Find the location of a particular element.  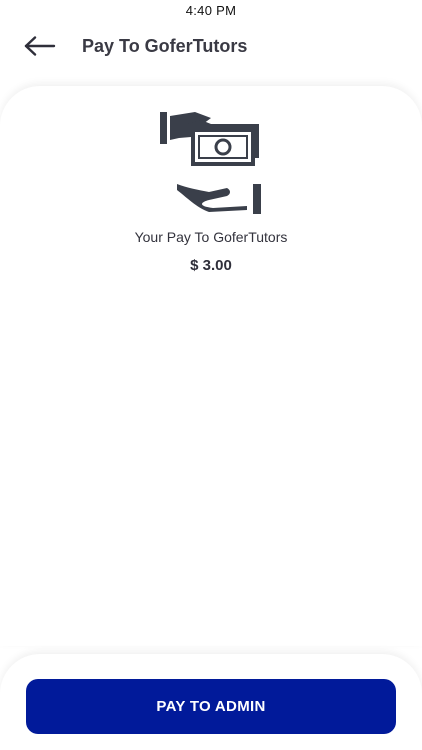

arrow-left-icon is located at coordinates (40, 46).